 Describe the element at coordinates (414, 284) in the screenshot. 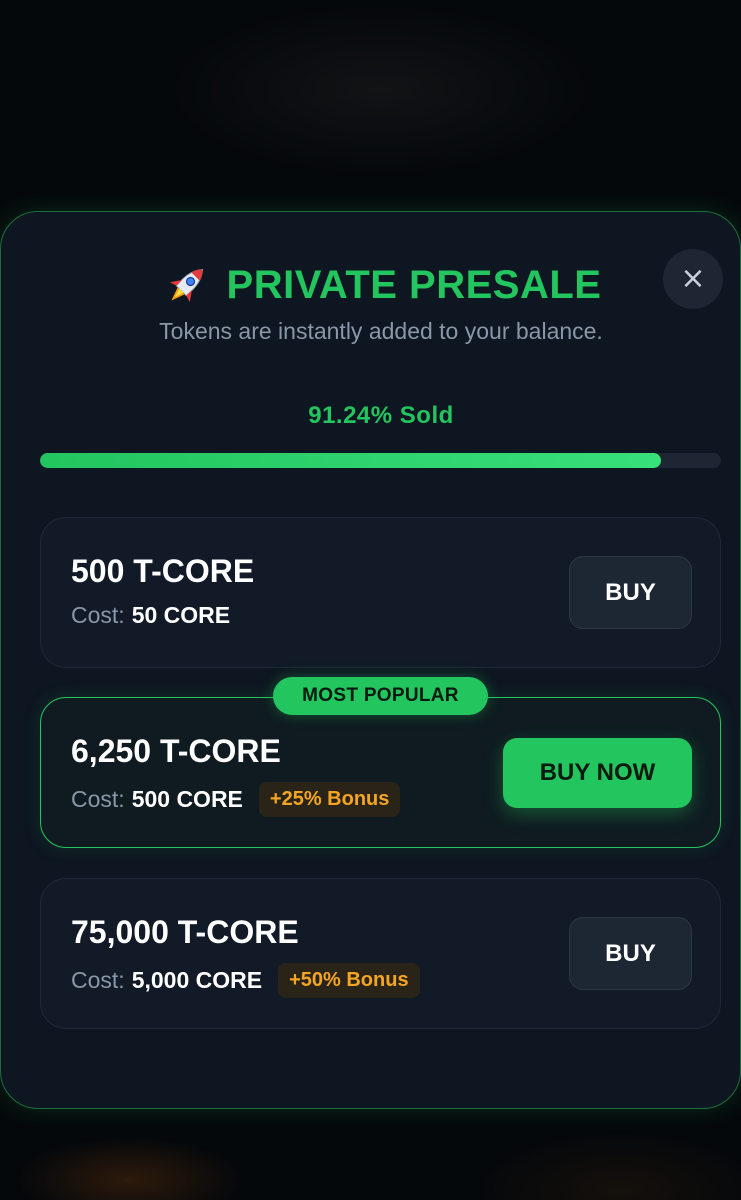

I see `page-title: PRIVATE PRESALE` at that location.